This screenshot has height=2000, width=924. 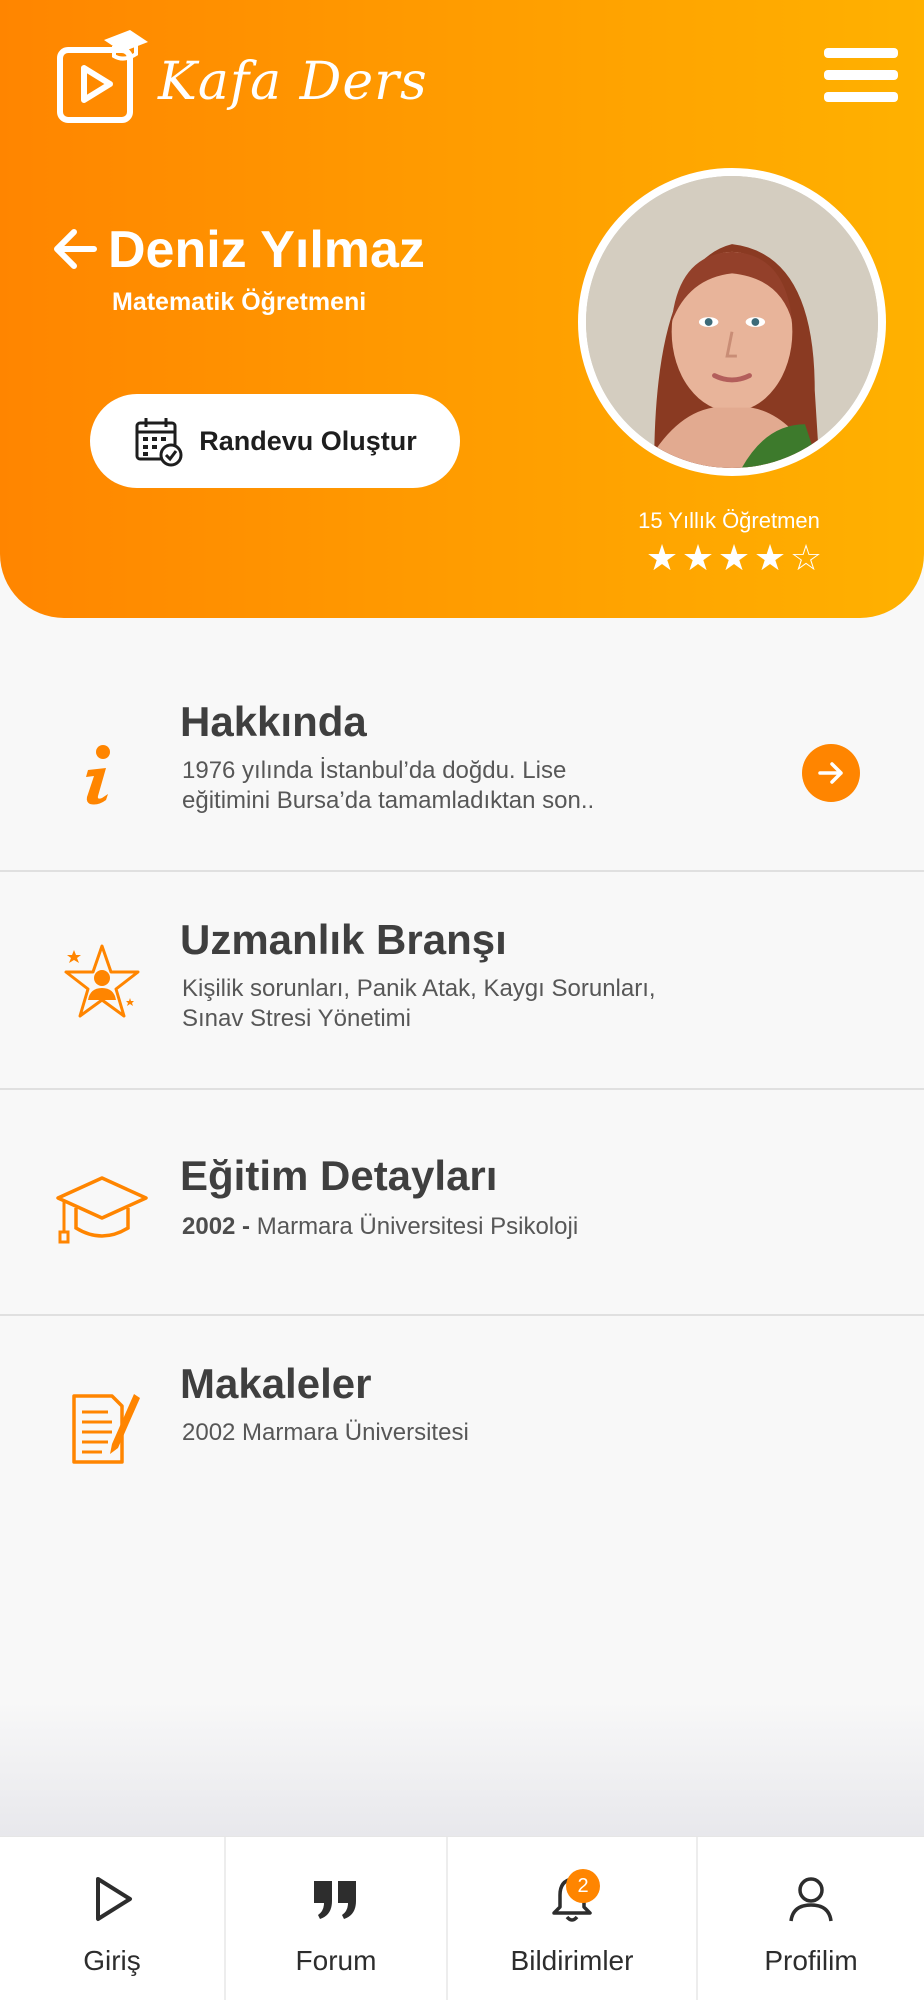 What do you see at coordinates (343, 939) in the screenshot?
I see `expertise-title: Uzmanlık Branşı` at bounding box center [343, 939].